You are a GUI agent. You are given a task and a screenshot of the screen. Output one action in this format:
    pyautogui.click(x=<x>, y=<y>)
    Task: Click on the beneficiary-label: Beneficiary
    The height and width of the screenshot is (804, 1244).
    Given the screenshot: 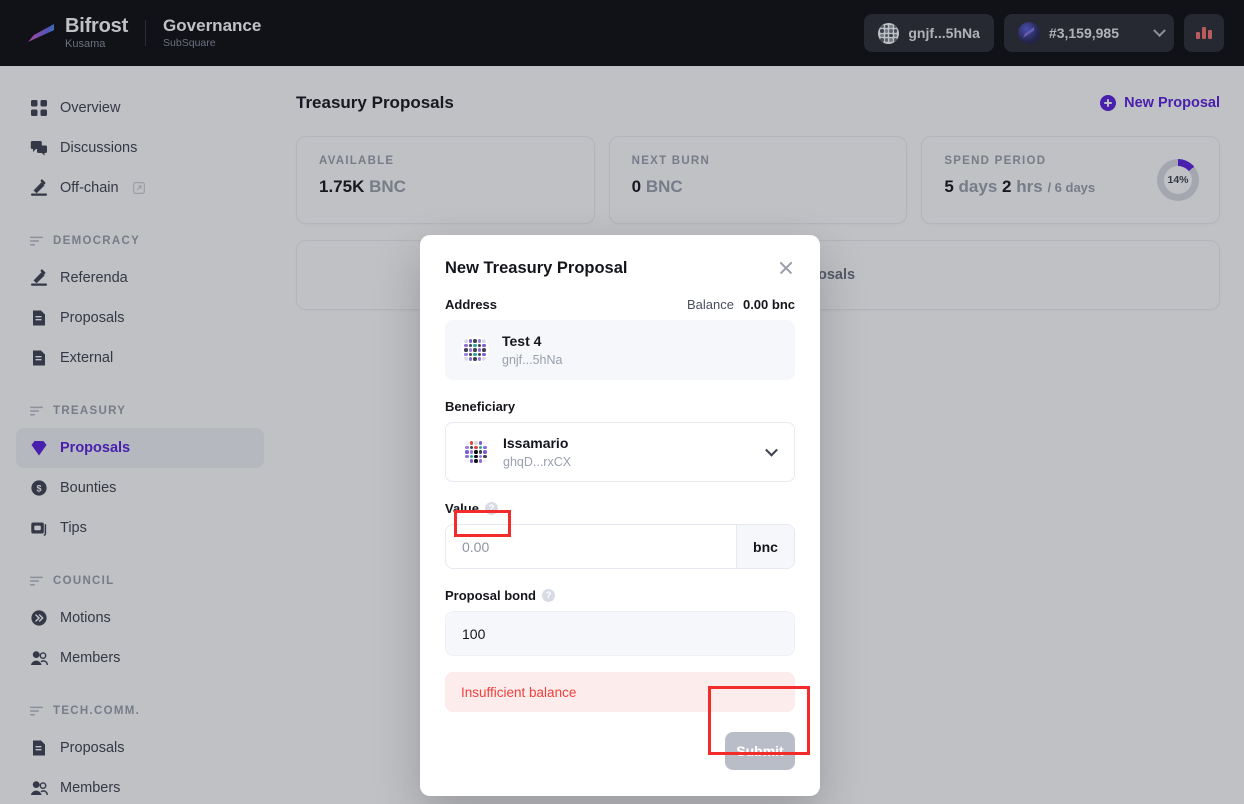 What is the action you would take?
    pyautogui.click(x=480, y=406)
    